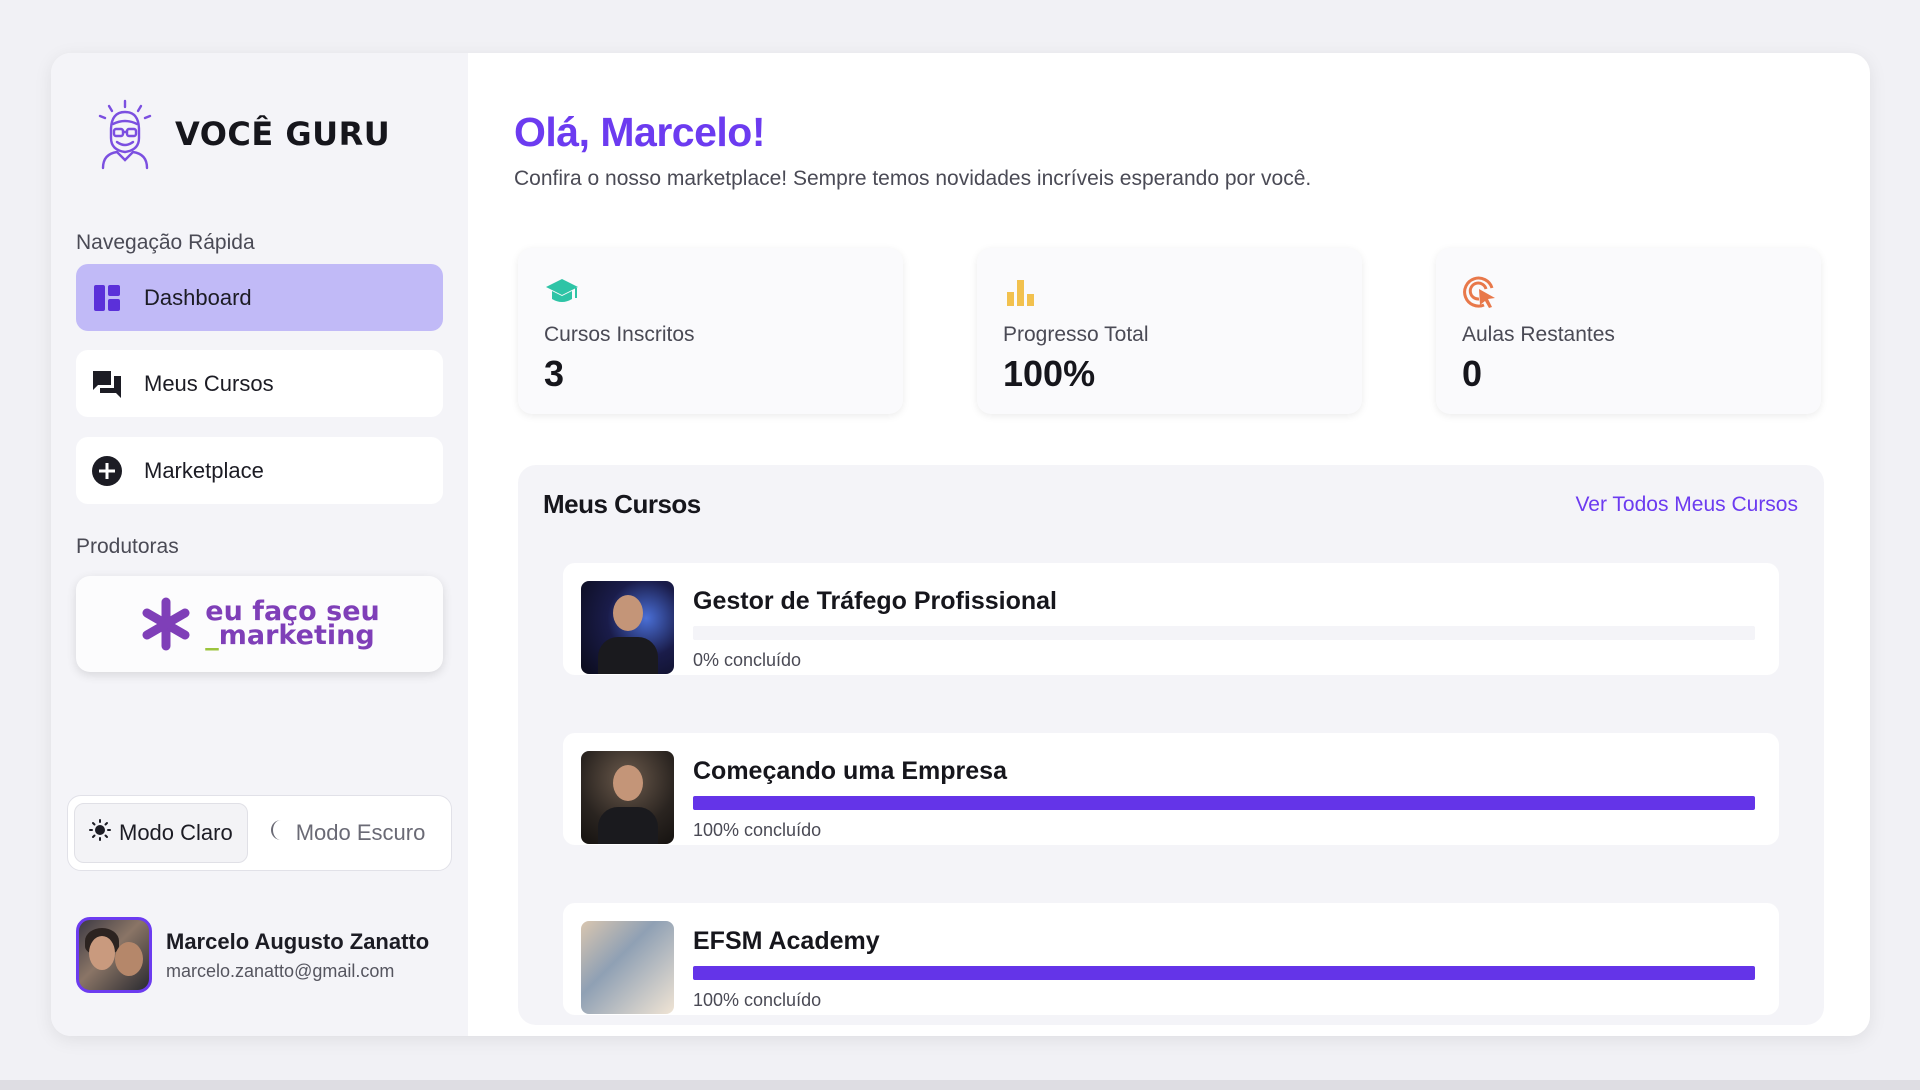  Describe the element at coordinates (176, 832) in the screenshot. I see `light-mode-label: Modo Claro` at that location.